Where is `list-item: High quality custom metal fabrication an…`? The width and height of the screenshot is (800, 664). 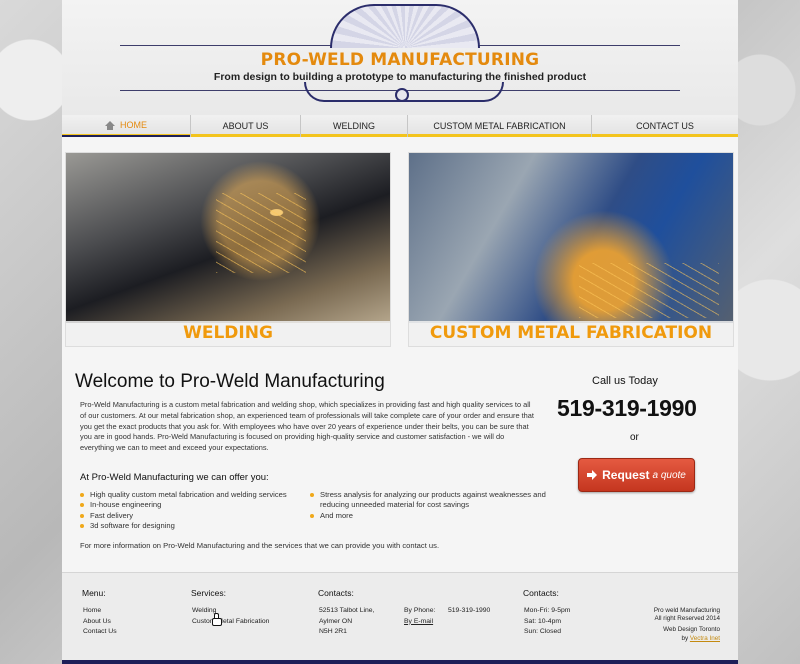
list-item: High quality custom metal fabrication an… is located at coordinates (195, 495).